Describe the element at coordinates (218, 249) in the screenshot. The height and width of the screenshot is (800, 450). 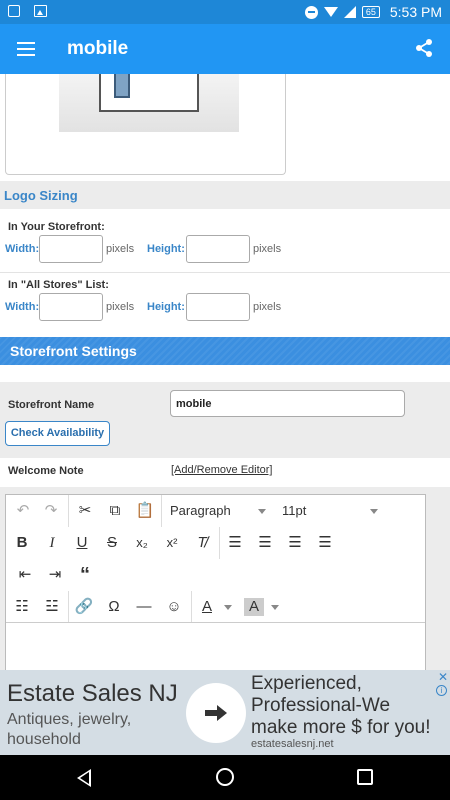
I see `storefront-height-input` at that location.